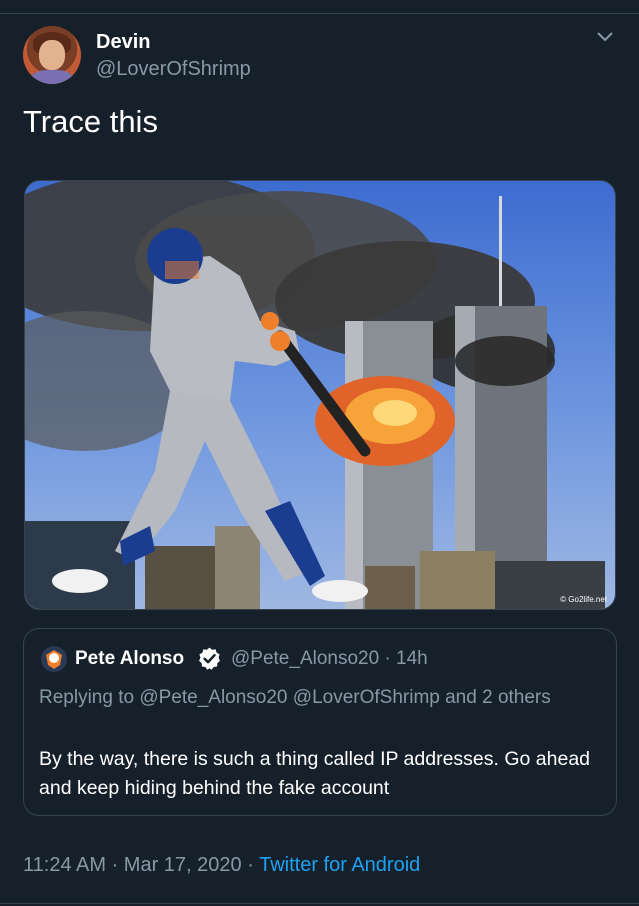 Image resolution: width=639 pixels, height=906 pixels. Describe the element at coordinates (329, 659) in the screenshot. I see `quoted-handle-and-time: @Pete_Alonso20 · 14h` at that location.